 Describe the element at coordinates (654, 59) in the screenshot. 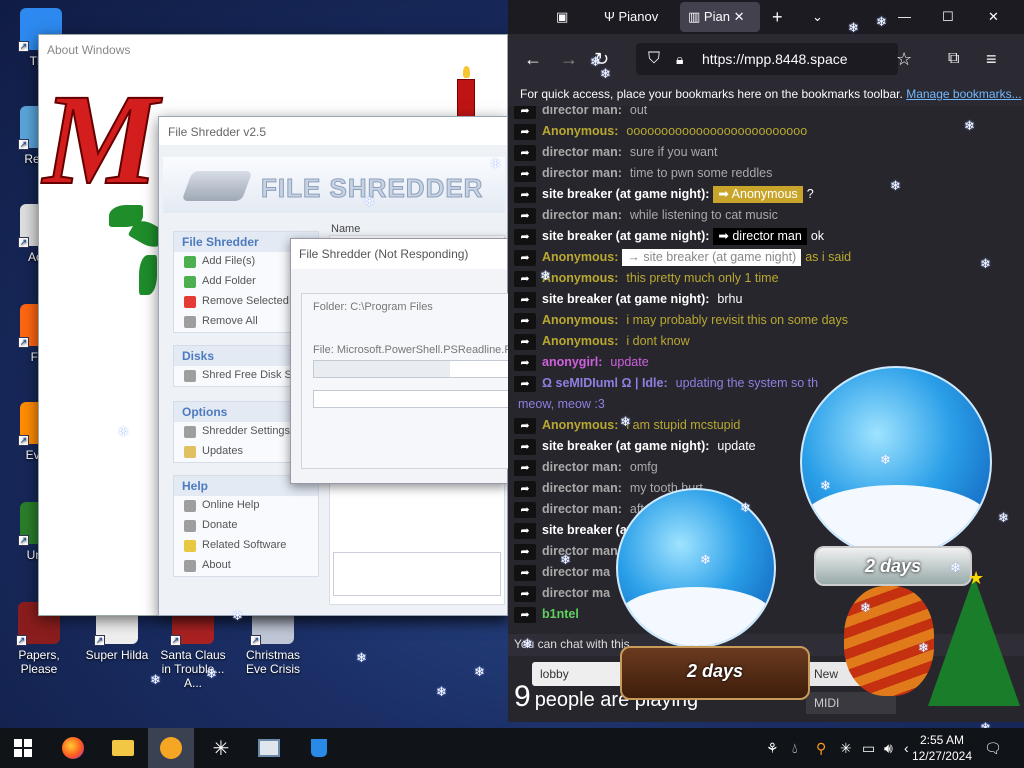

I see `shield-icon: ⛉` at that location.